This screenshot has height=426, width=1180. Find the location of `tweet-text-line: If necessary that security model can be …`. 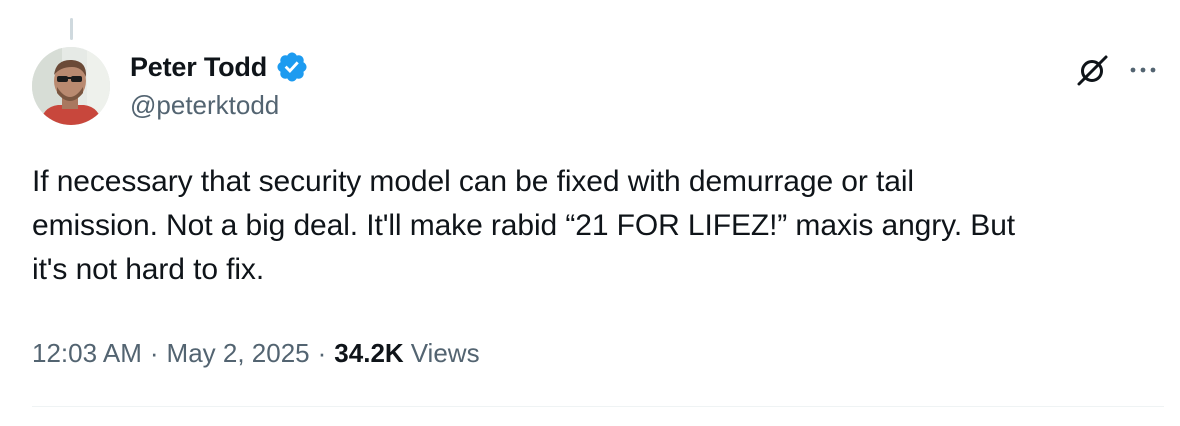

tweet-text-line: If necessary that security model can be … is located at coordinates (473, 181).